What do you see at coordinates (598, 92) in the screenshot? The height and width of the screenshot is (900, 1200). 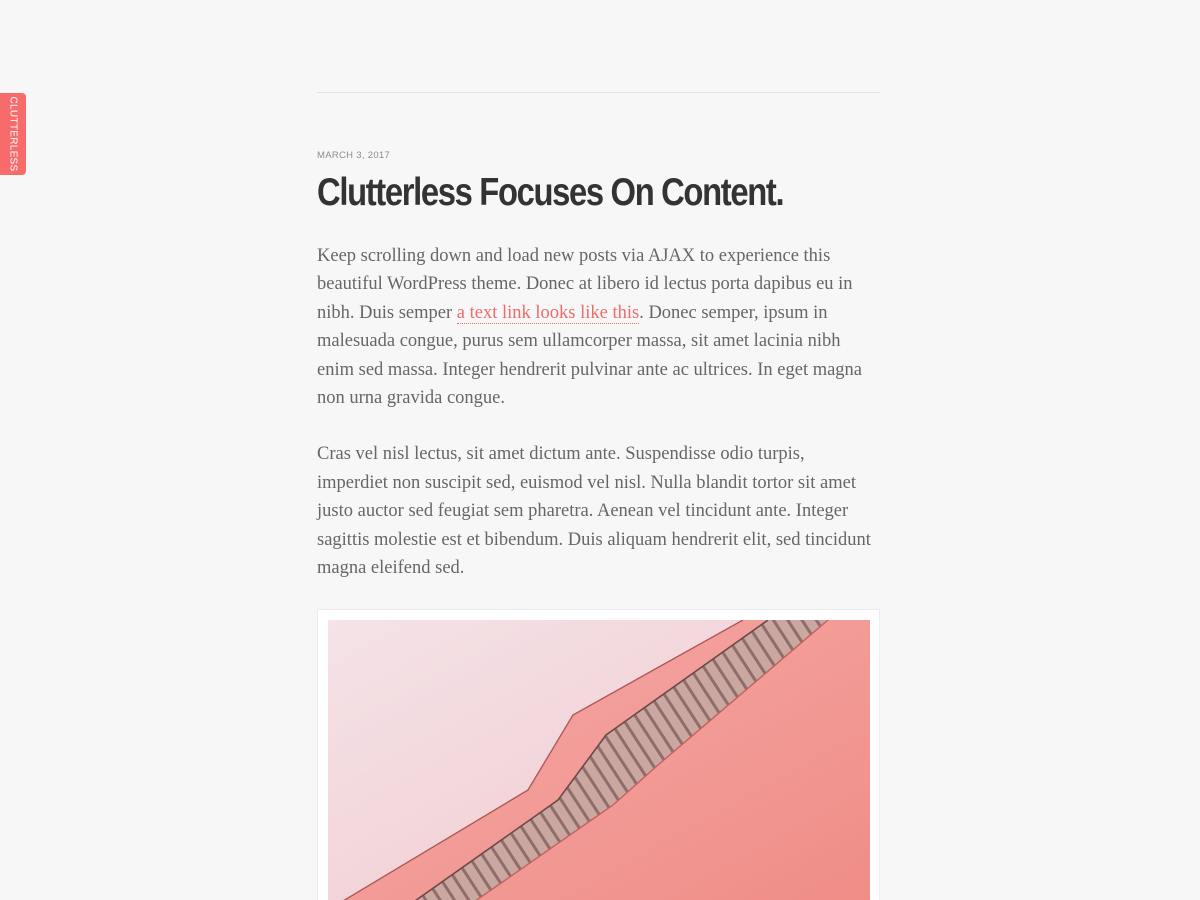 I see `header-divider` at bounding box center [598, 92].